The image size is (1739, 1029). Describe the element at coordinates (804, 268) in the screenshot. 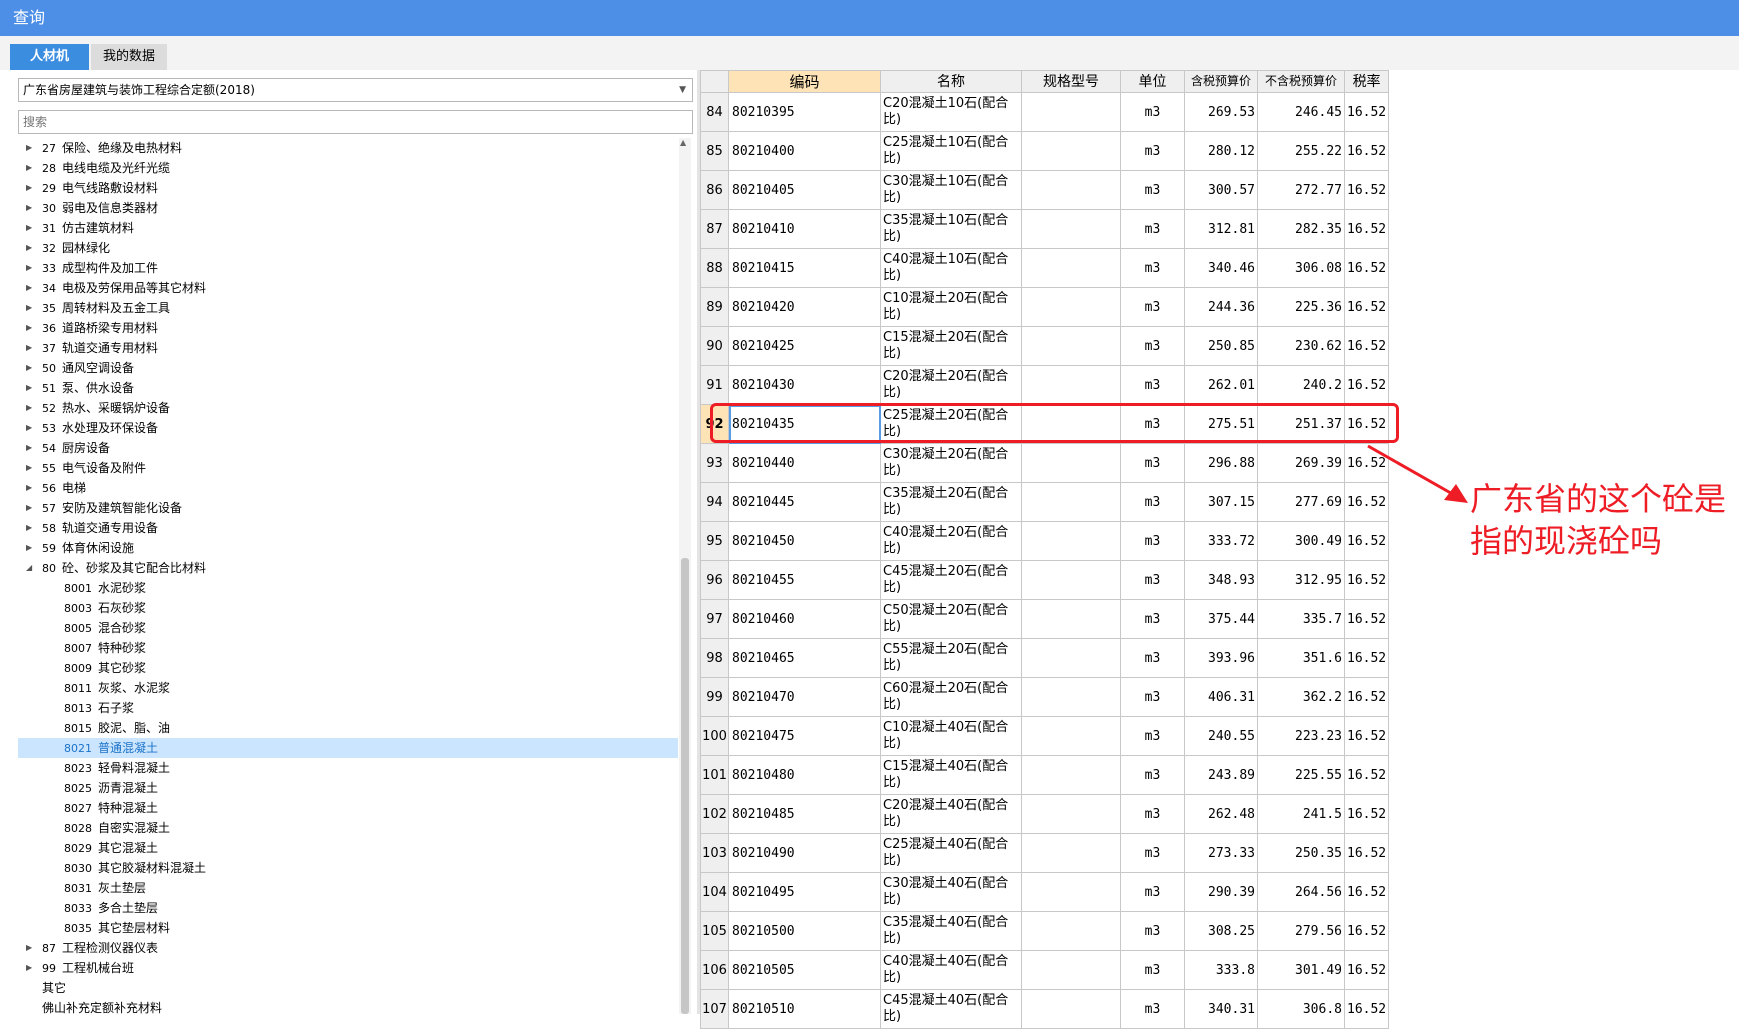

I see `cell-code: 80210415` at that location.